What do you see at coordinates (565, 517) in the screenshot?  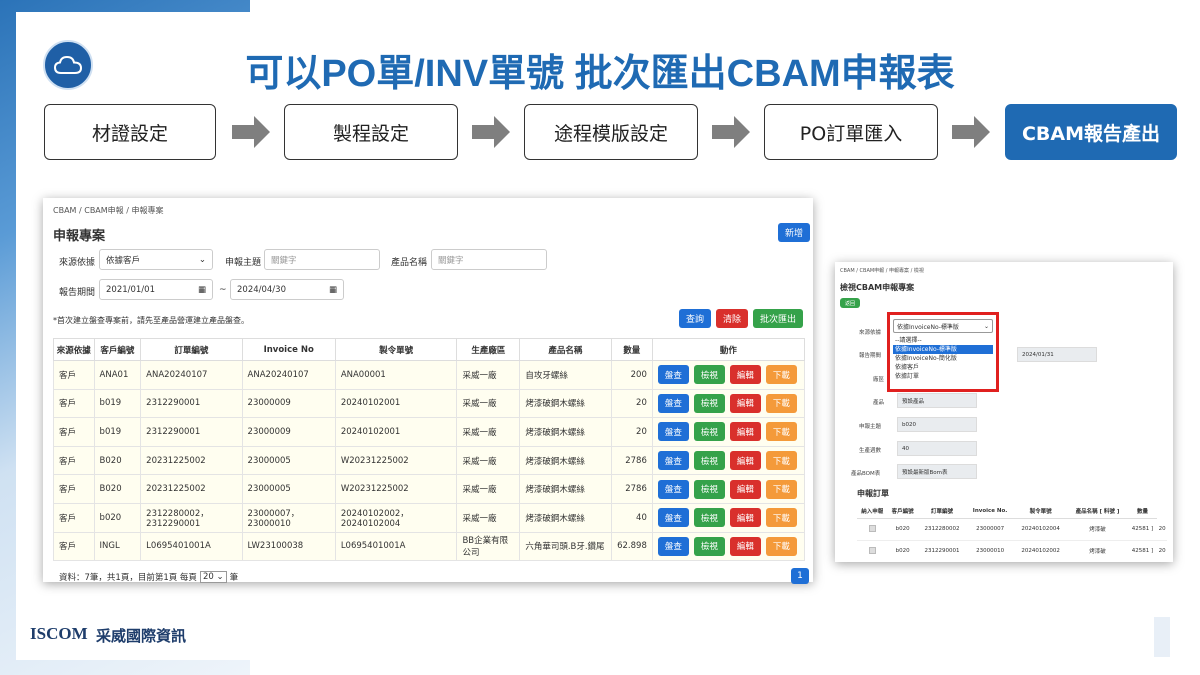 I see `table-cell: 烤漆破鋼木螺絲` at bounding box center [565, 517].